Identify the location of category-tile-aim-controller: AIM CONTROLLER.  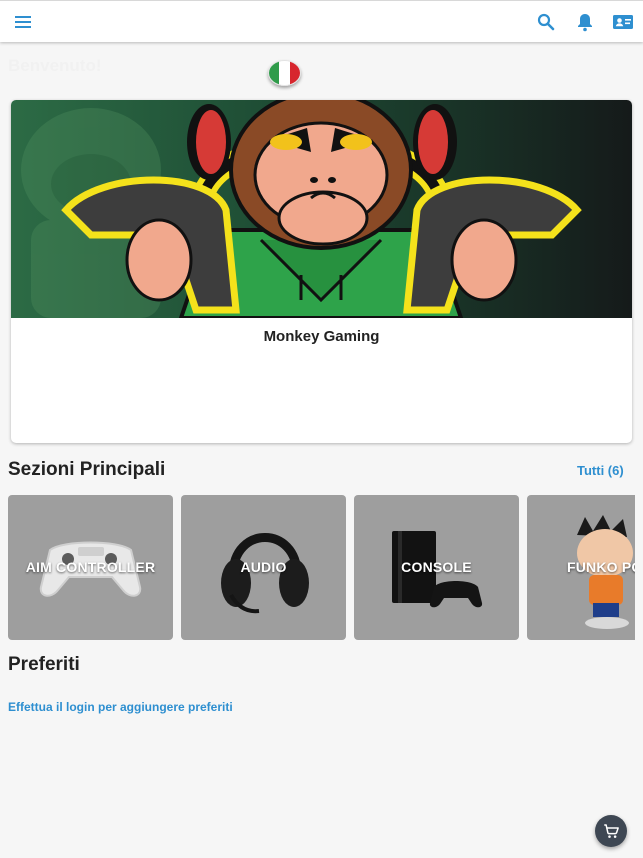
(90, 567).